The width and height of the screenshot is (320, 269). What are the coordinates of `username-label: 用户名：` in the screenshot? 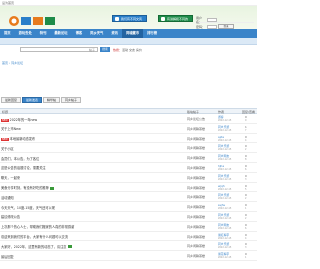 It's located at (199, 19).